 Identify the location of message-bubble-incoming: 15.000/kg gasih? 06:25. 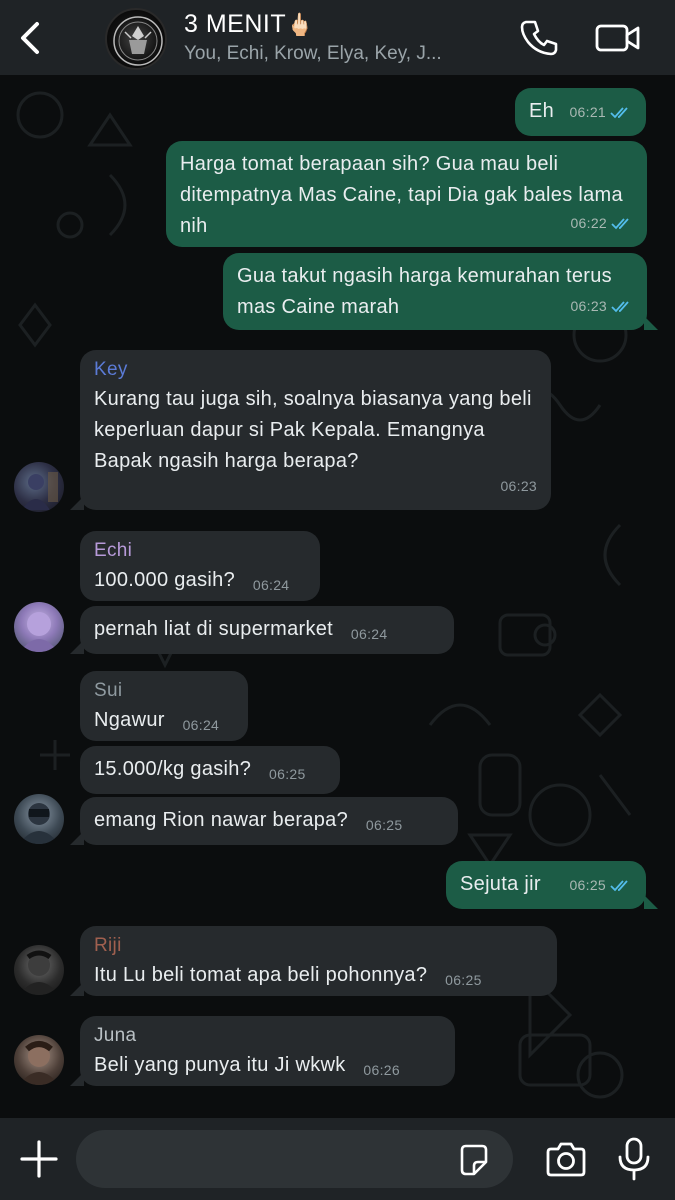
(210, 770).